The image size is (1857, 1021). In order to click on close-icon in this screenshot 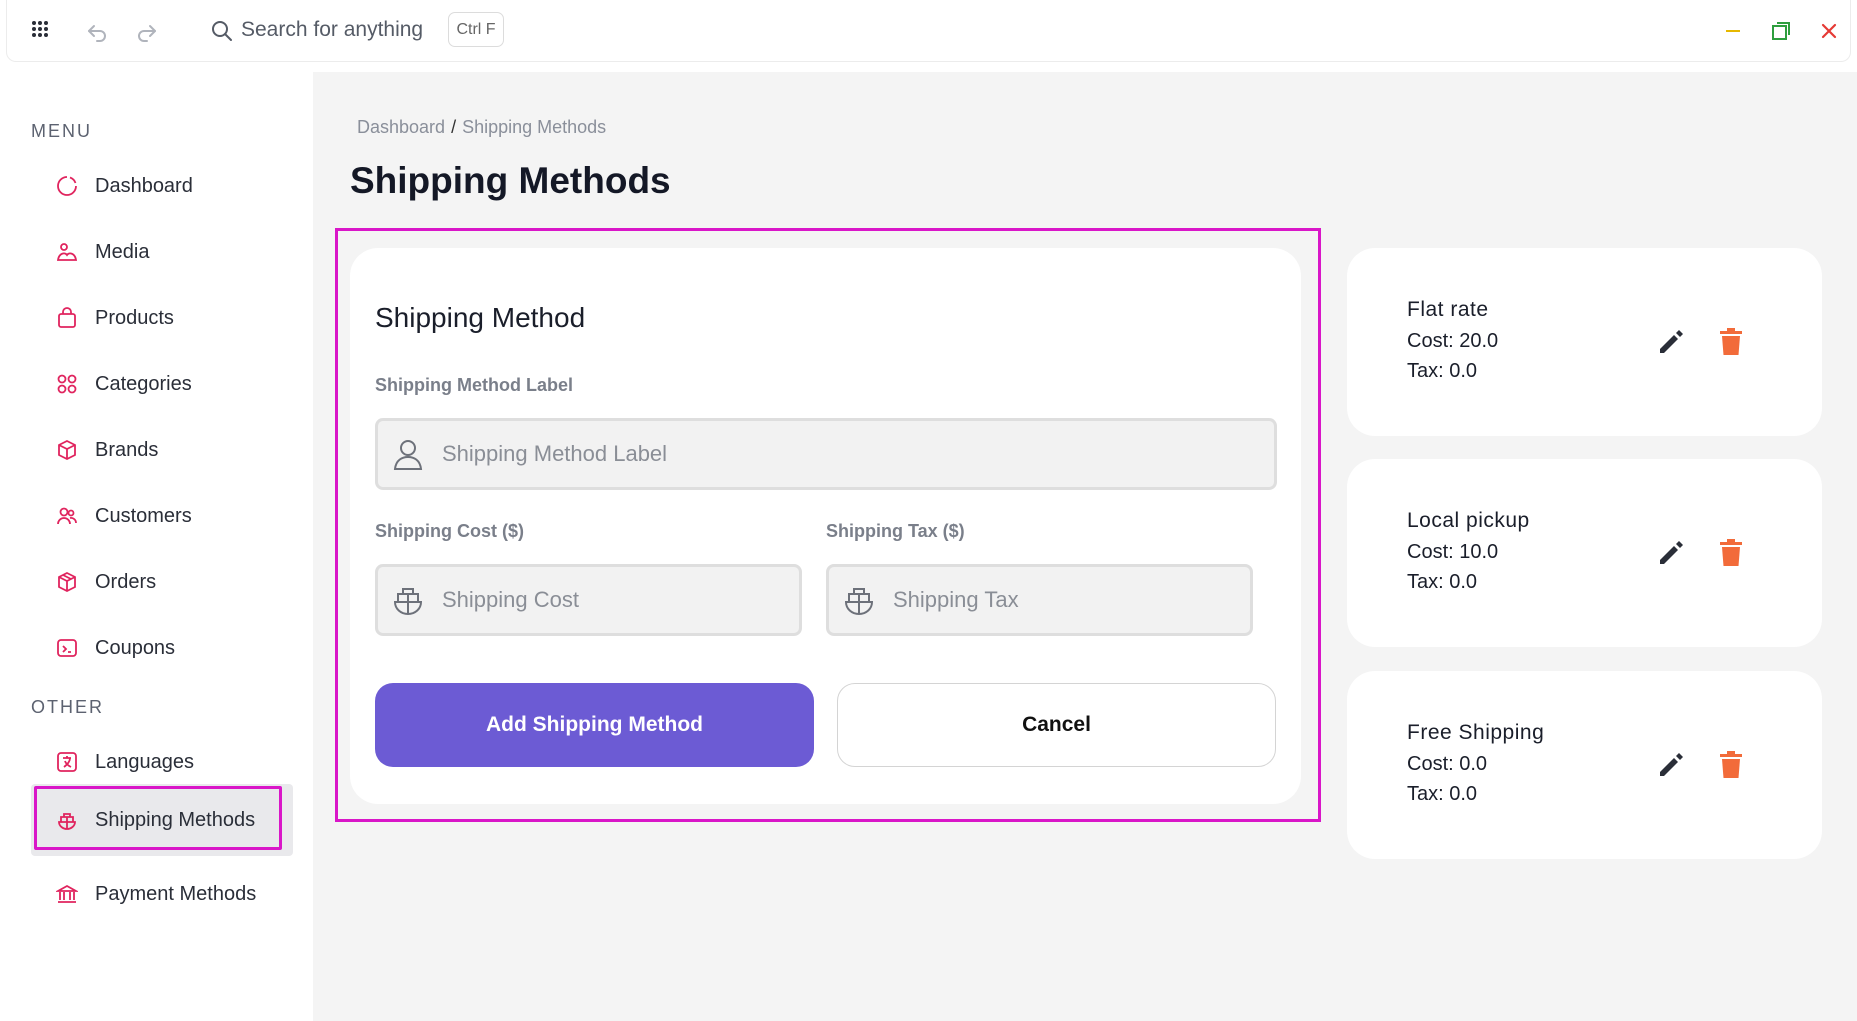, I will do `click(1829, 31)`.